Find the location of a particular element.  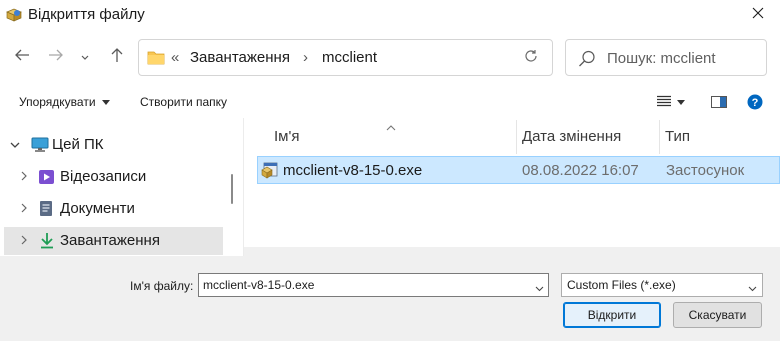

help-button: ? is located at coordinates (755, 103).